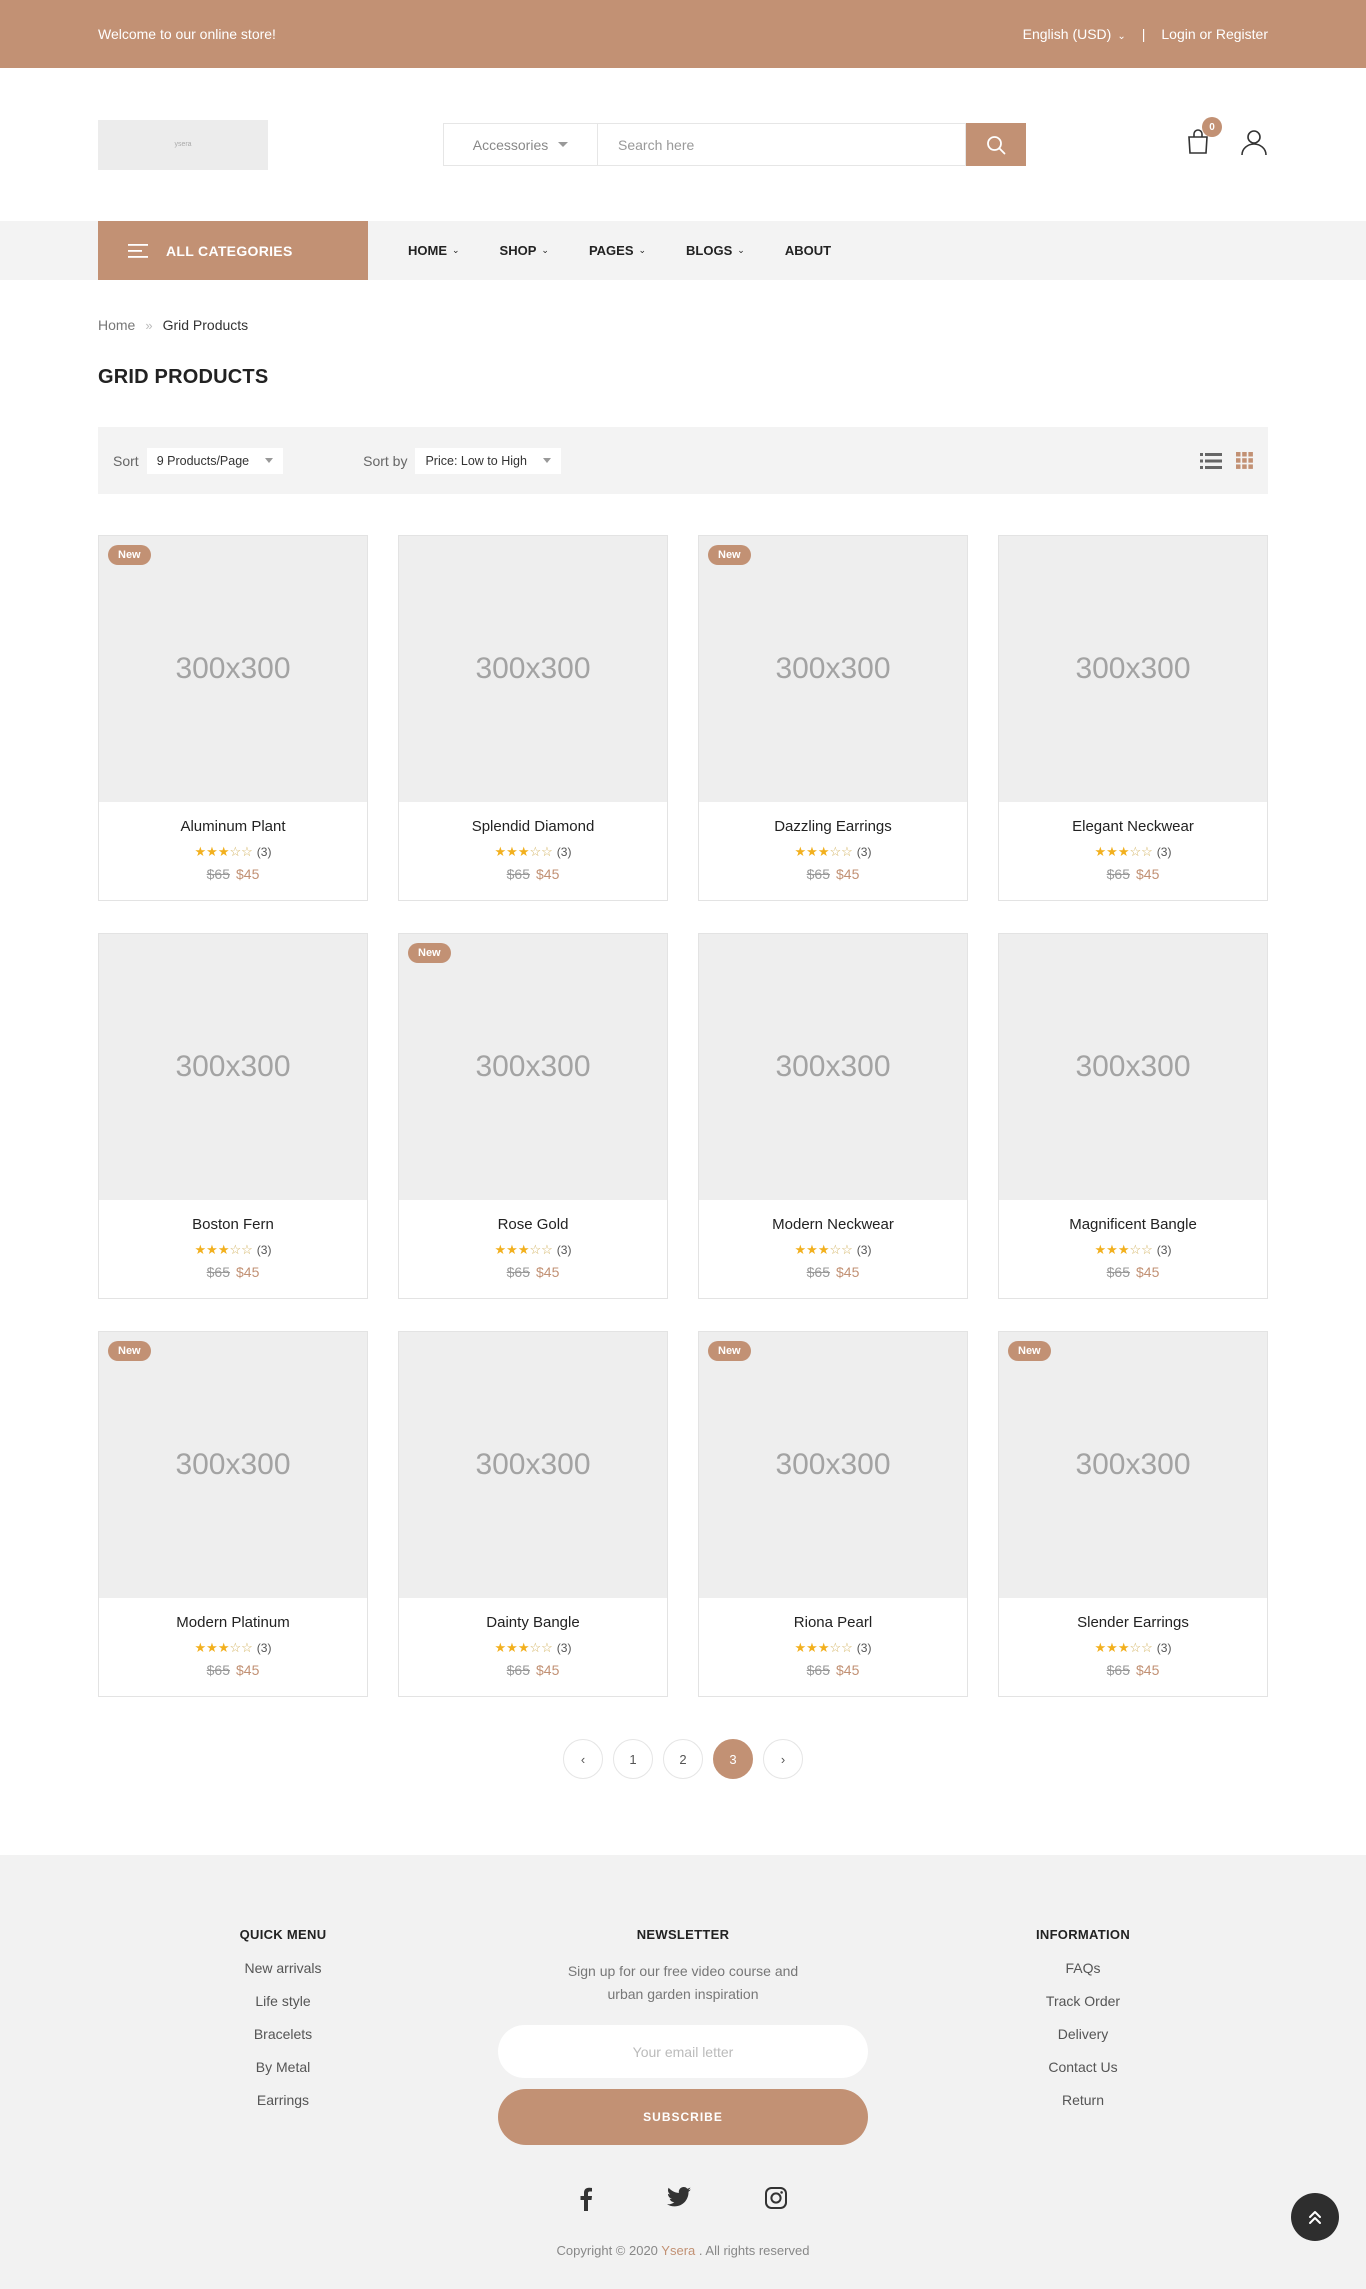  I want to click on twitter-icon, so click(679, 2197).